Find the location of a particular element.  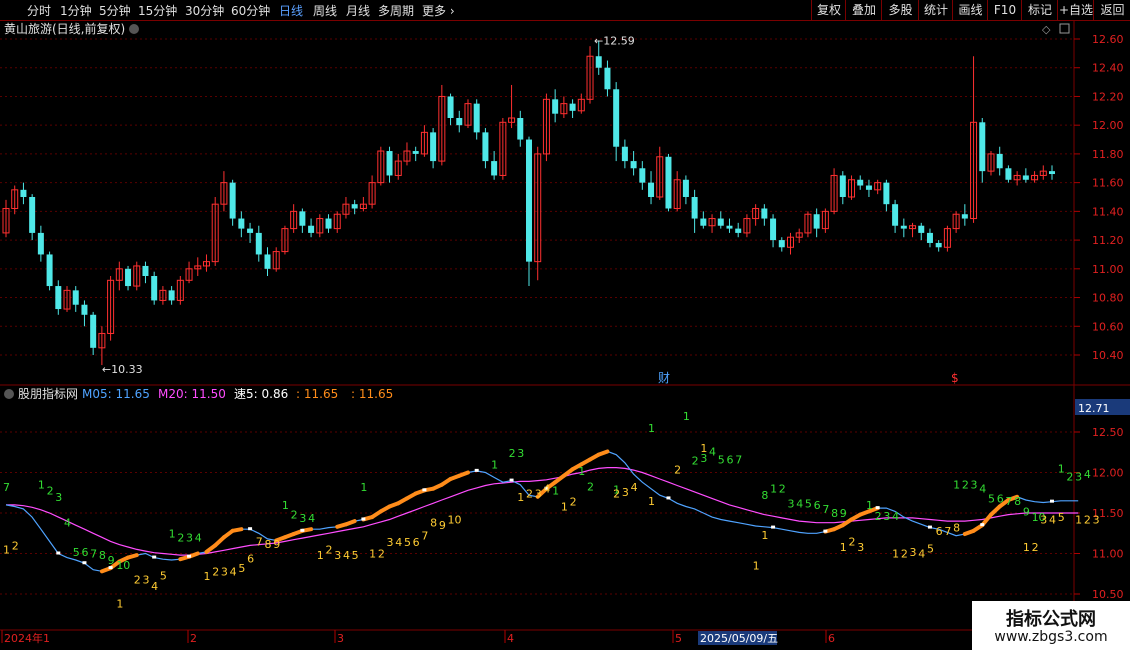

period-0: 分时 is located at coordinates (39, 10).